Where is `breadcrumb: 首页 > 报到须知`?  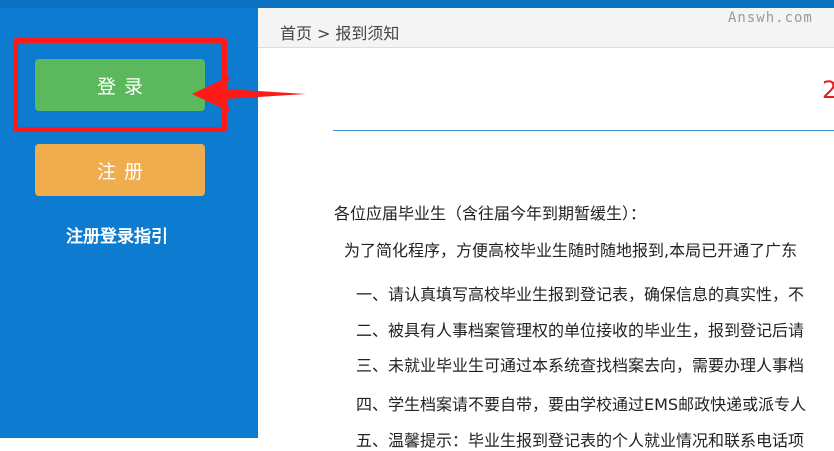
breadcrumb: 首页 > 报到须知 is located at coordinates (339, 32).